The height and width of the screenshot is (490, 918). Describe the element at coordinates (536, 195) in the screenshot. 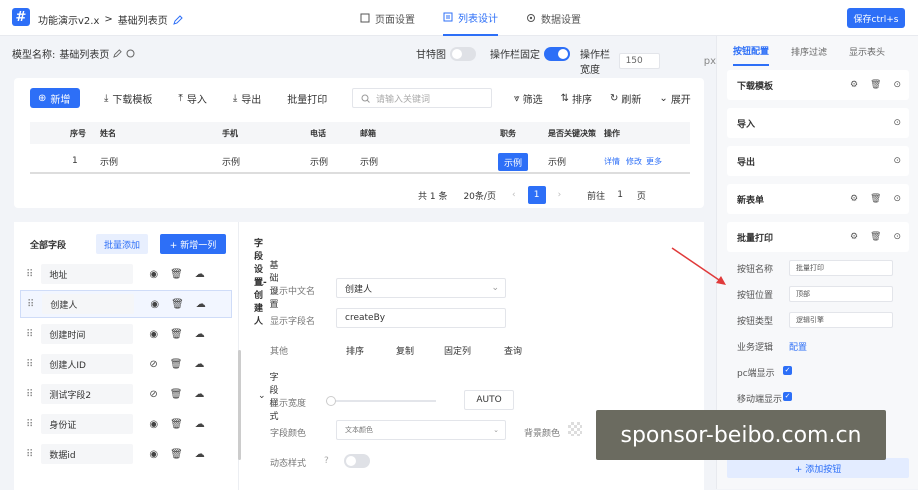

I see `pager-current: 1` at that location.